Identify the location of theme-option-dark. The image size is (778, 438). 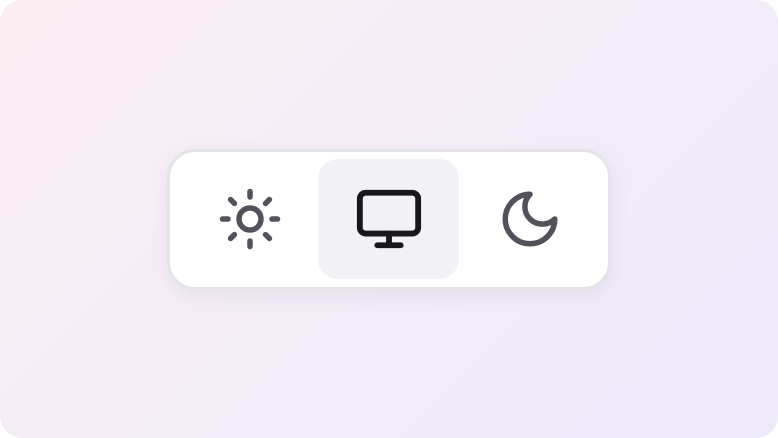
(529, 219).